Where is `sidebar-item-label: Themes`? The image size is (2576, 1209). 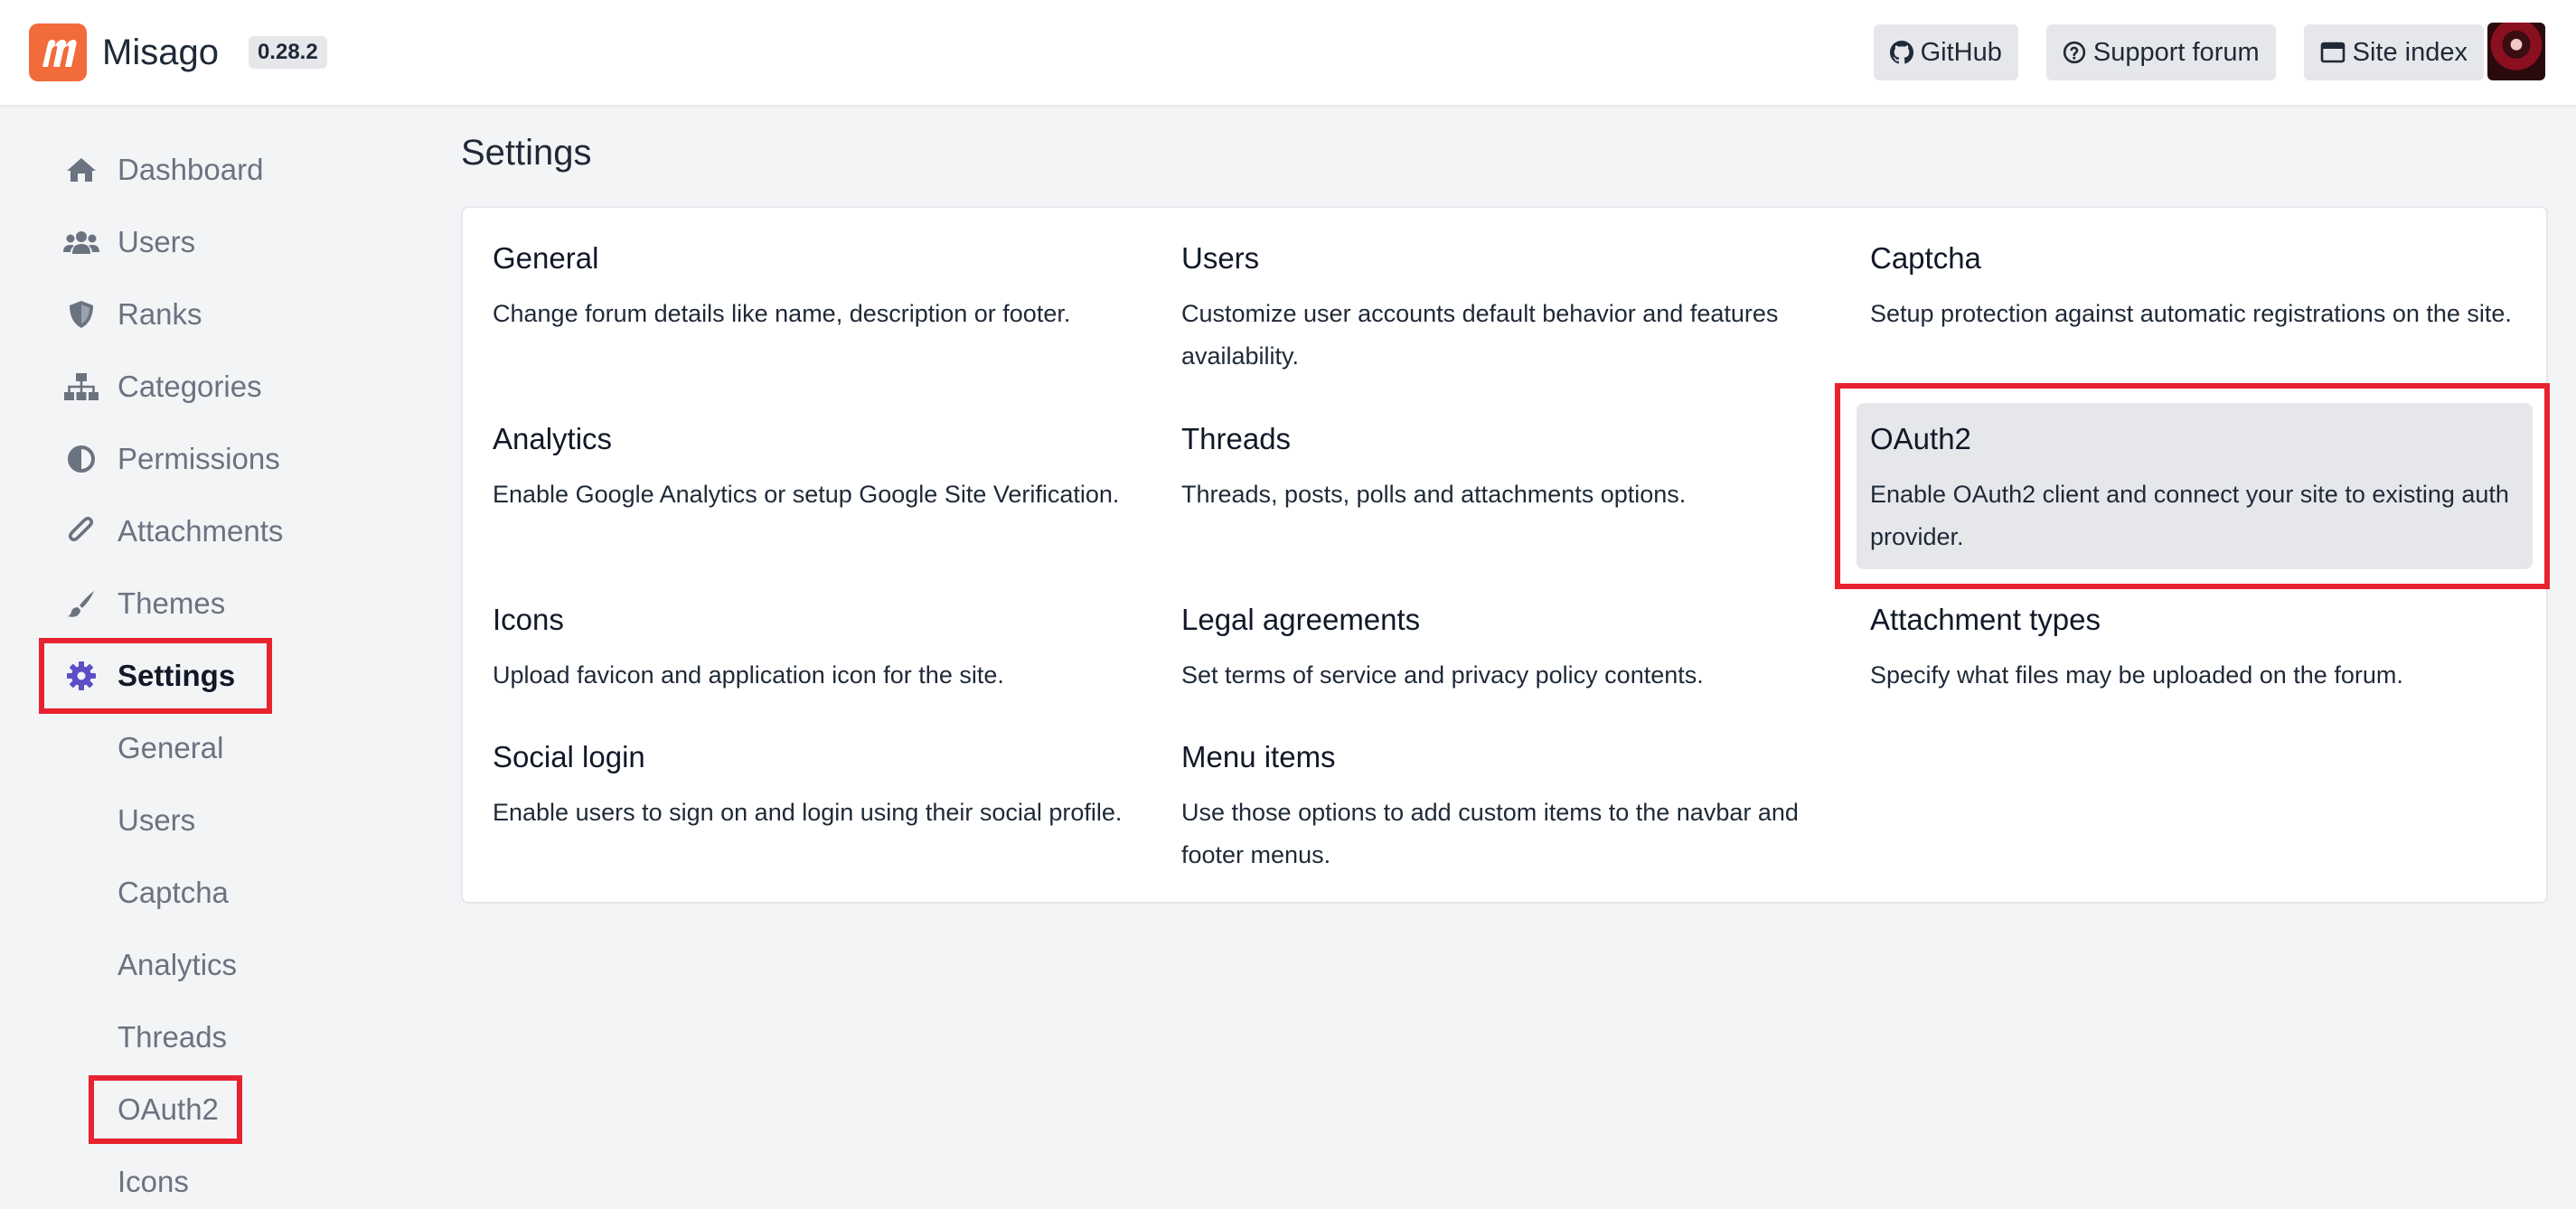 sidebar-item-label: Themes is located at coordinates (172, 603).